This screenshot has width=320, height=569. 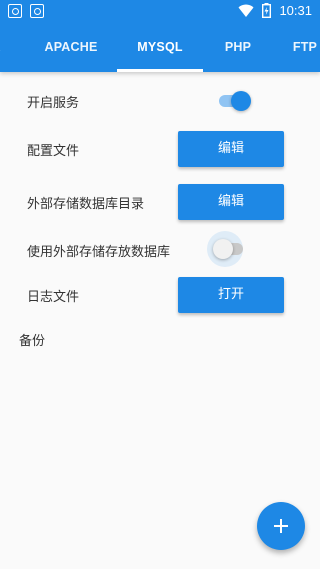 What do you see at coordinates (6, 48) in the screenshot?
I see `tab-partial: K` at bounding box center [6, 48].